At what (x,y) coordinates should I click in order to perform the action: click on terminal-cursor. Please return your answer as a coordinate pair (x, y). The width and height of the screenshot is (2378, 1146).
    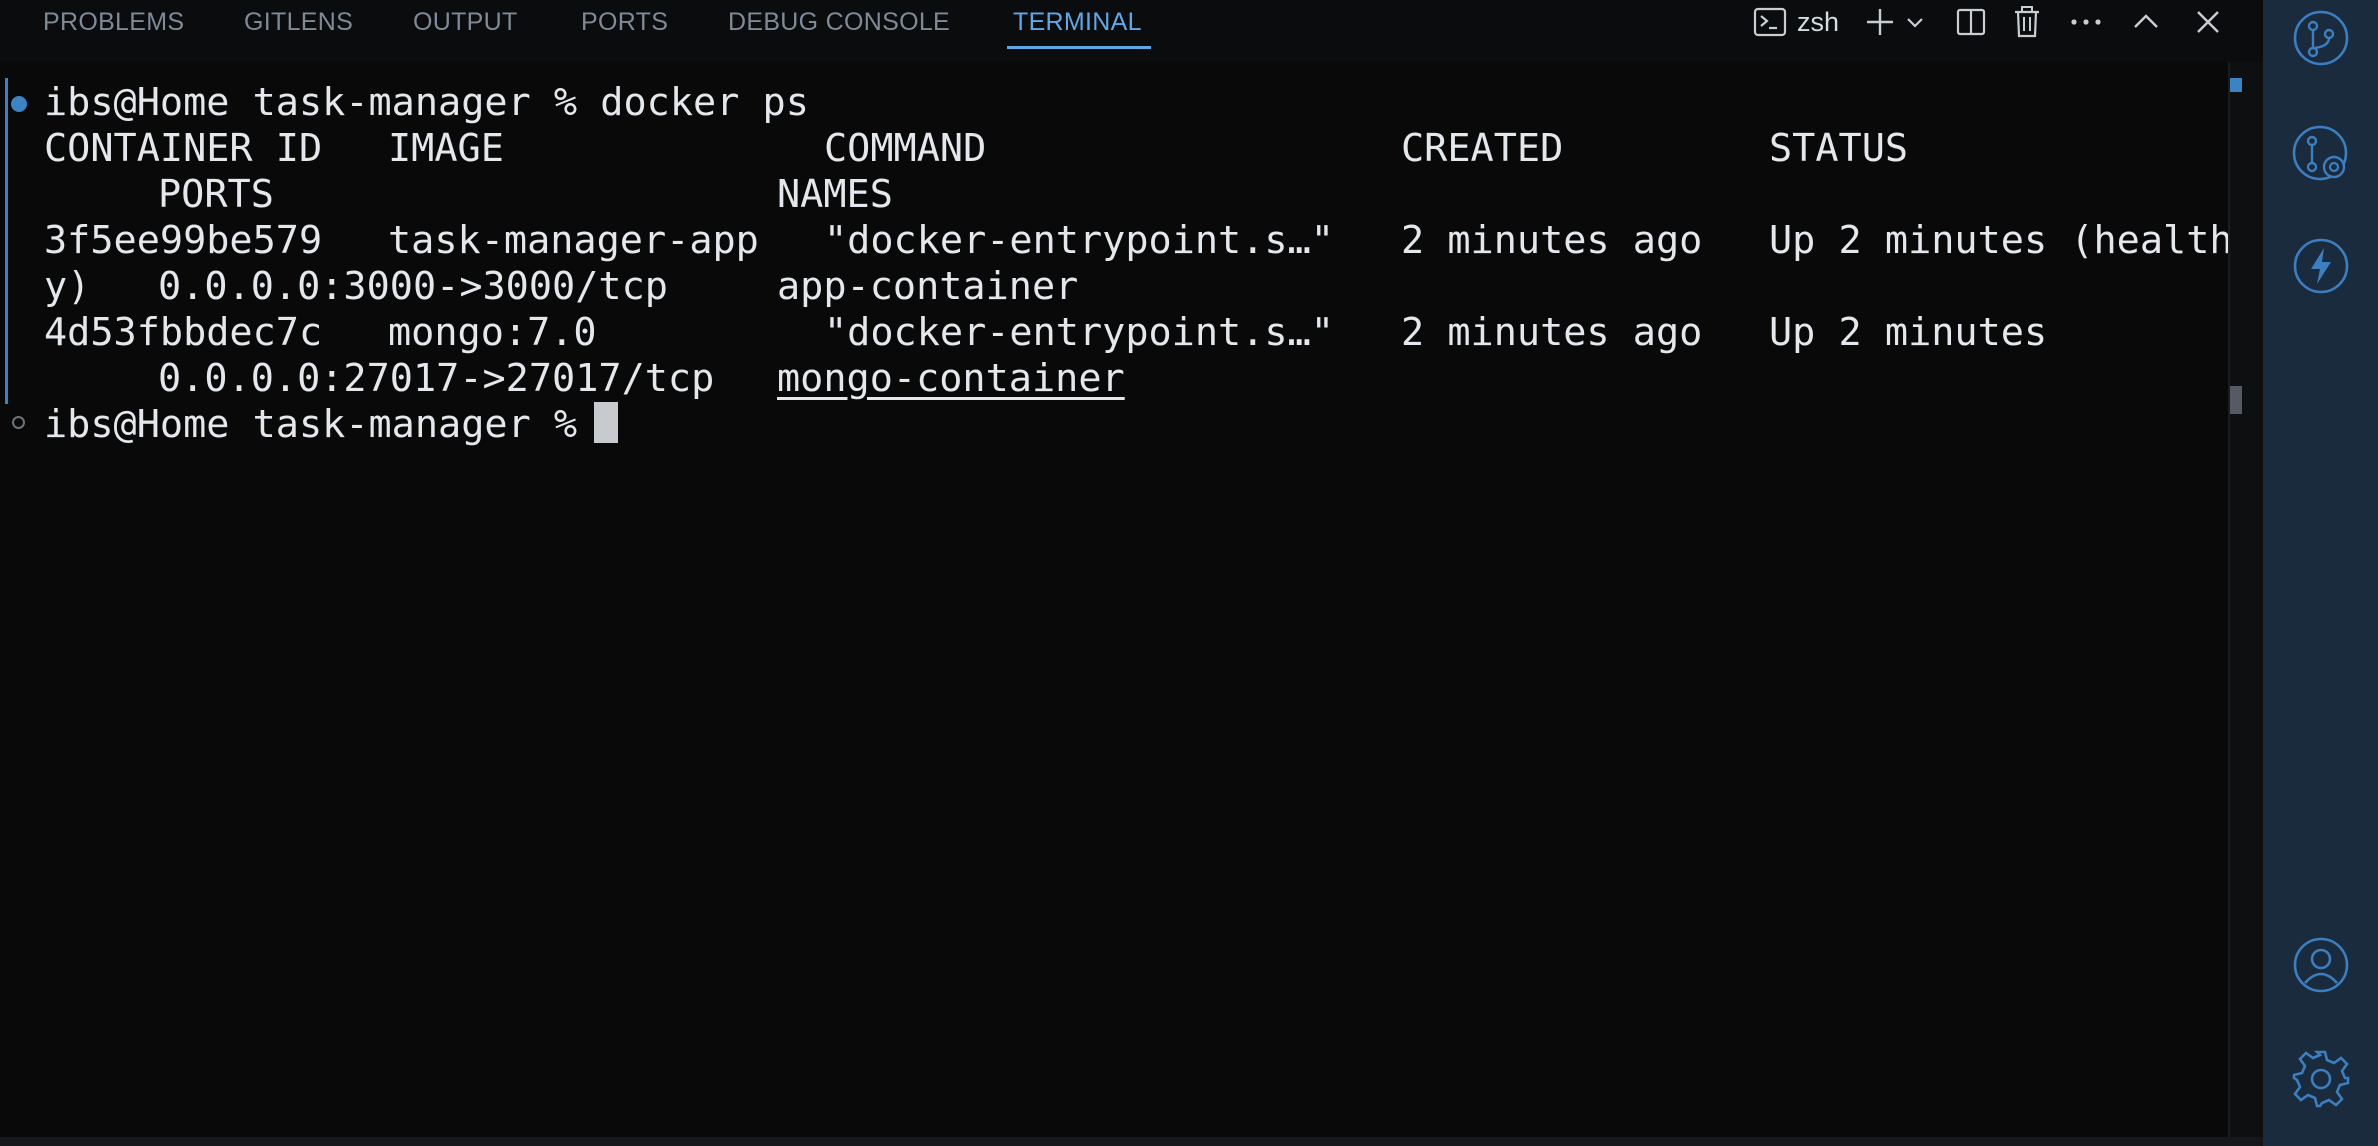
    Looking at the image, I should click on (606, 422).